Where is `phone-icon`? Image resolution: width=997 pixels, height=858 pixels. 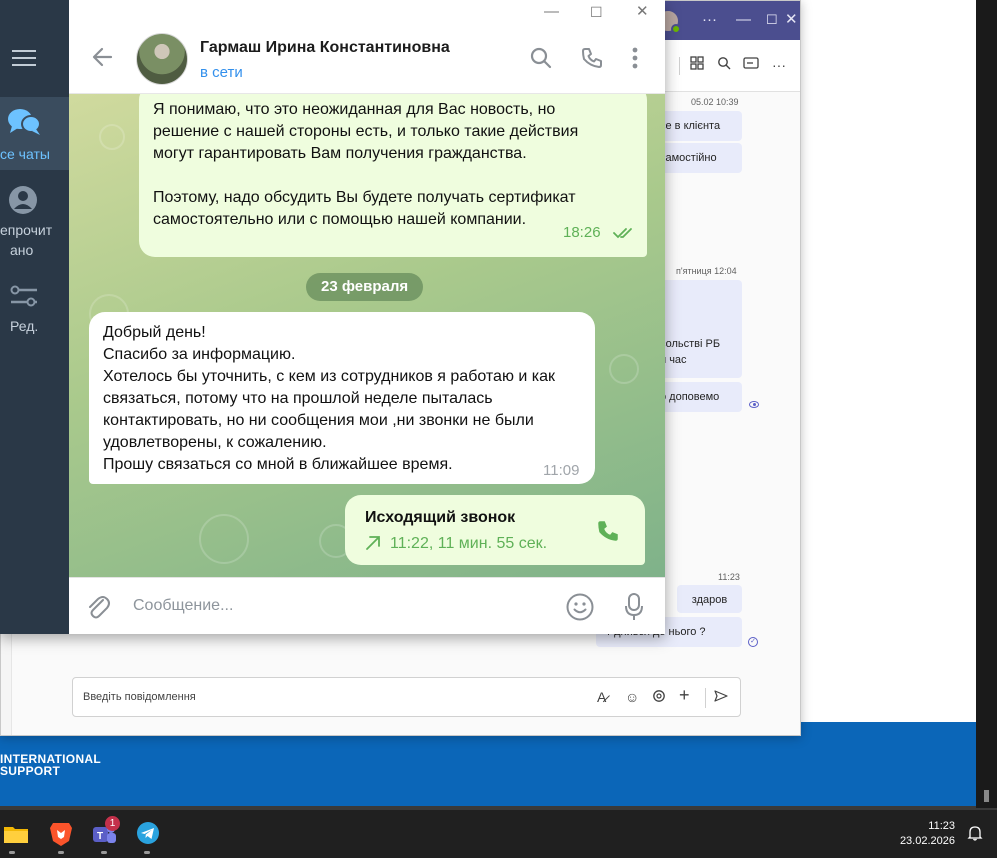
phone-icon is located at coordinates (592, 60).